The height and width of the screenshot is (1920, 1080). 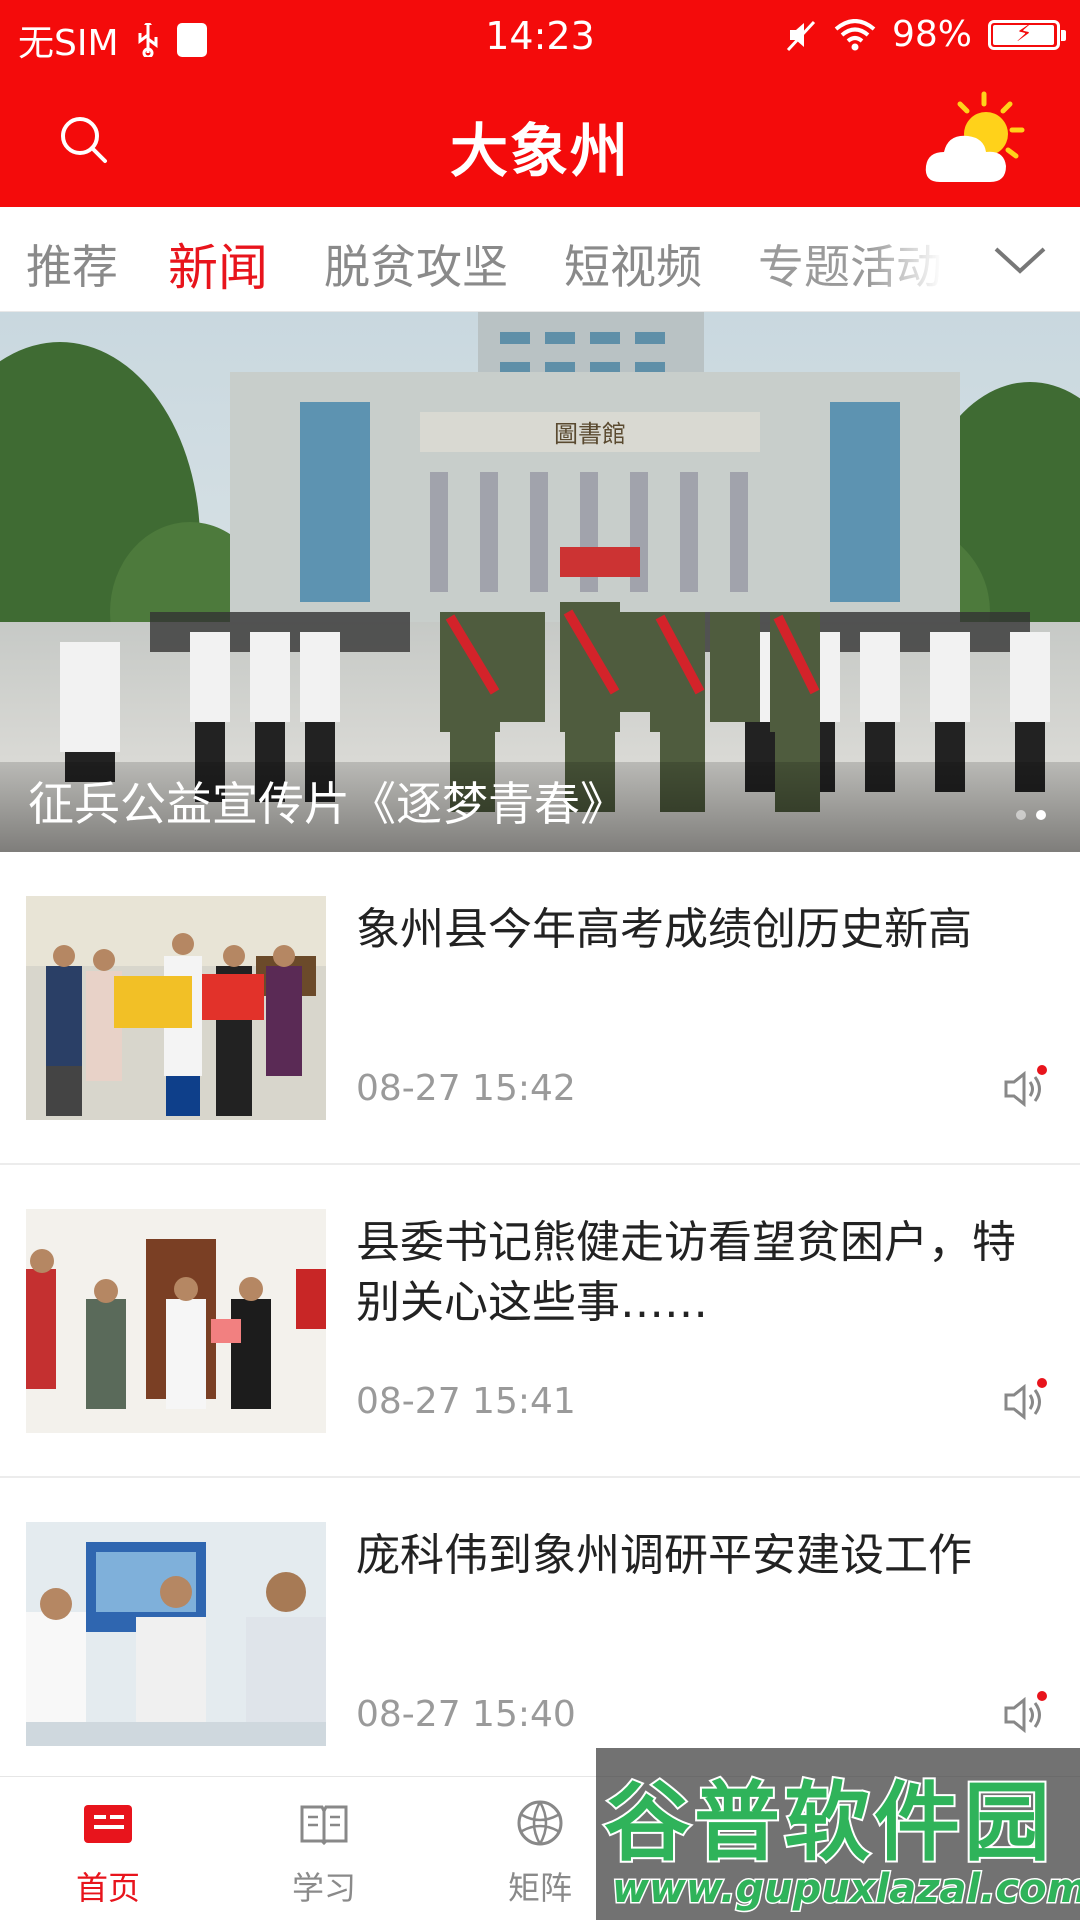 I want to click on nav-bar: 大象州, so click(x=540, y=141).